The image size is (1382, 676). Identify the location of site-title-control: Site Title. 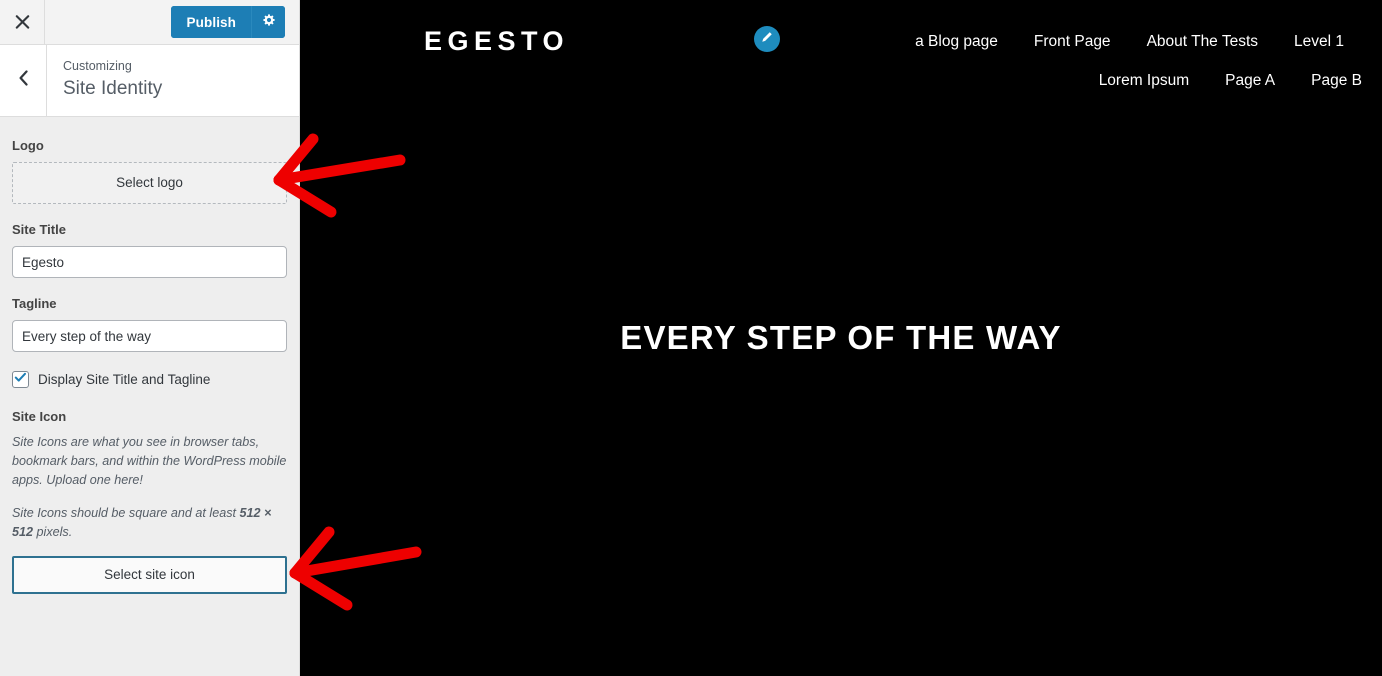
(149, 249).